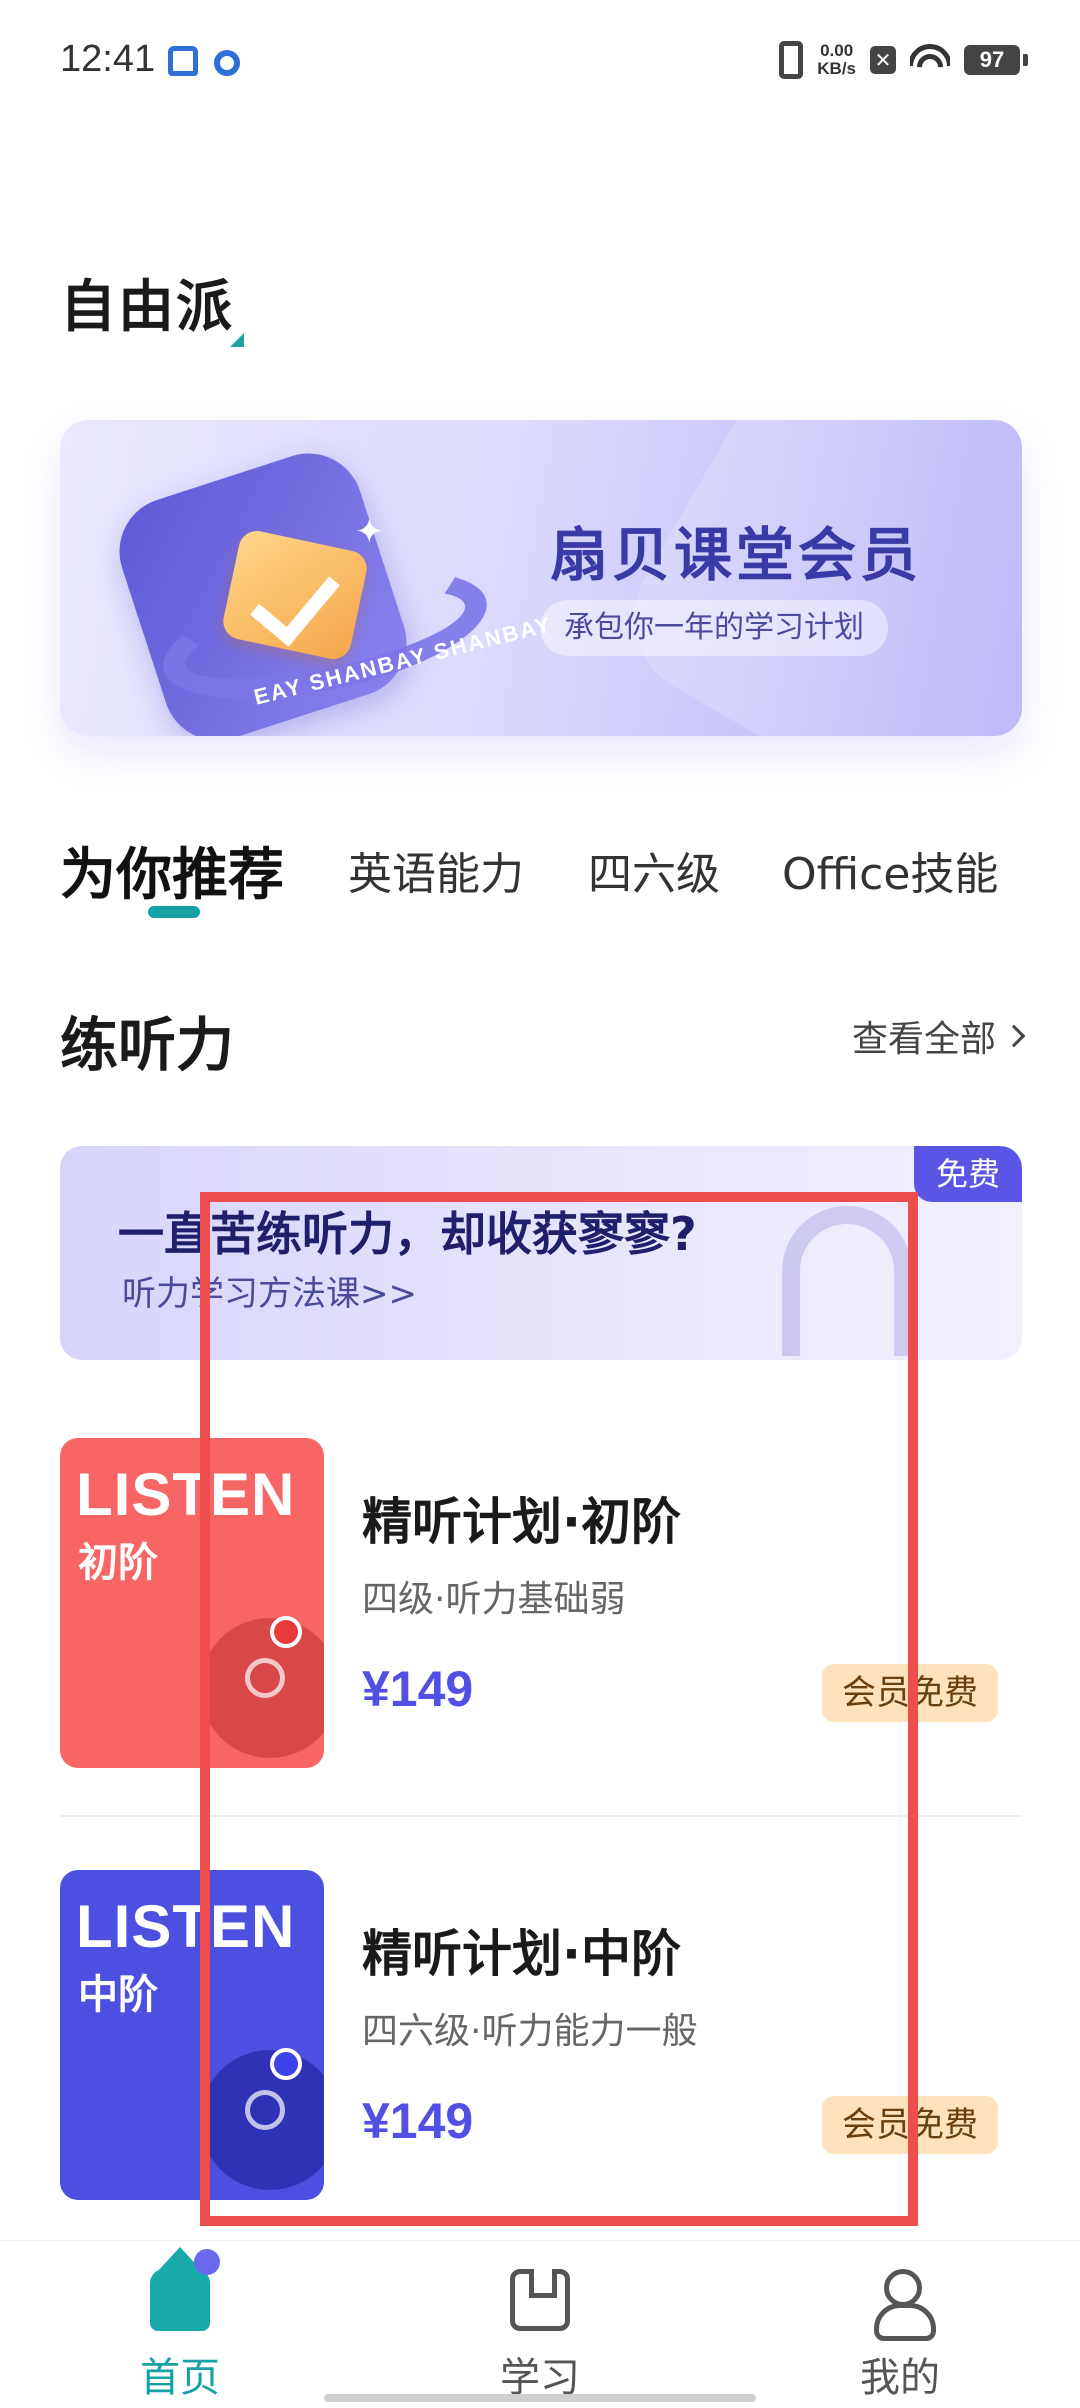 This screenshot has width=1080, height=2408. I want to click on member-banner: EAY SHANBAY SHANBAY ✦ 扇贝课堂会员 承包你一年的学习计划, so click(541, 578).